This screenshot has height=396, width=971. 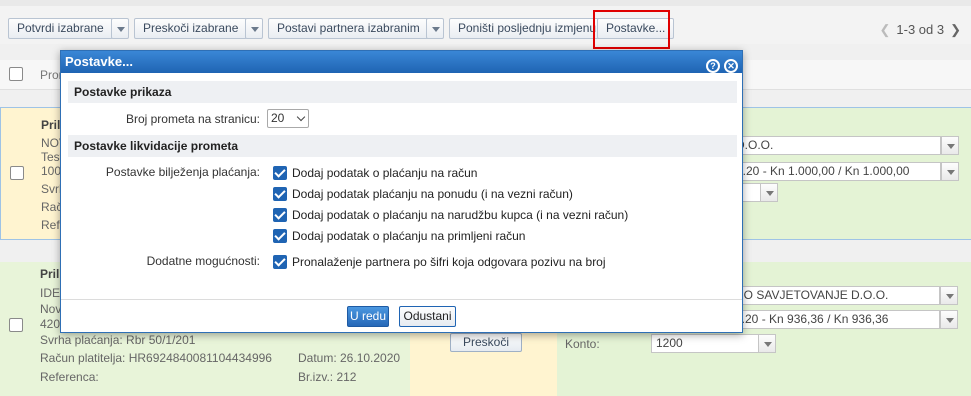 I want to click on card-line: 100, so click(x=51, y=171).